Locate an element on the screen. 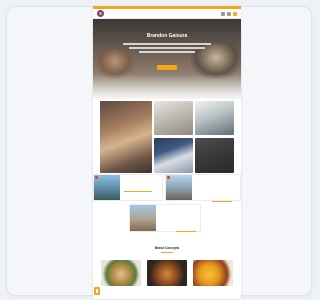 This screenshot has height=300, width=320. hero-fade is located at coordinates (167, 86).